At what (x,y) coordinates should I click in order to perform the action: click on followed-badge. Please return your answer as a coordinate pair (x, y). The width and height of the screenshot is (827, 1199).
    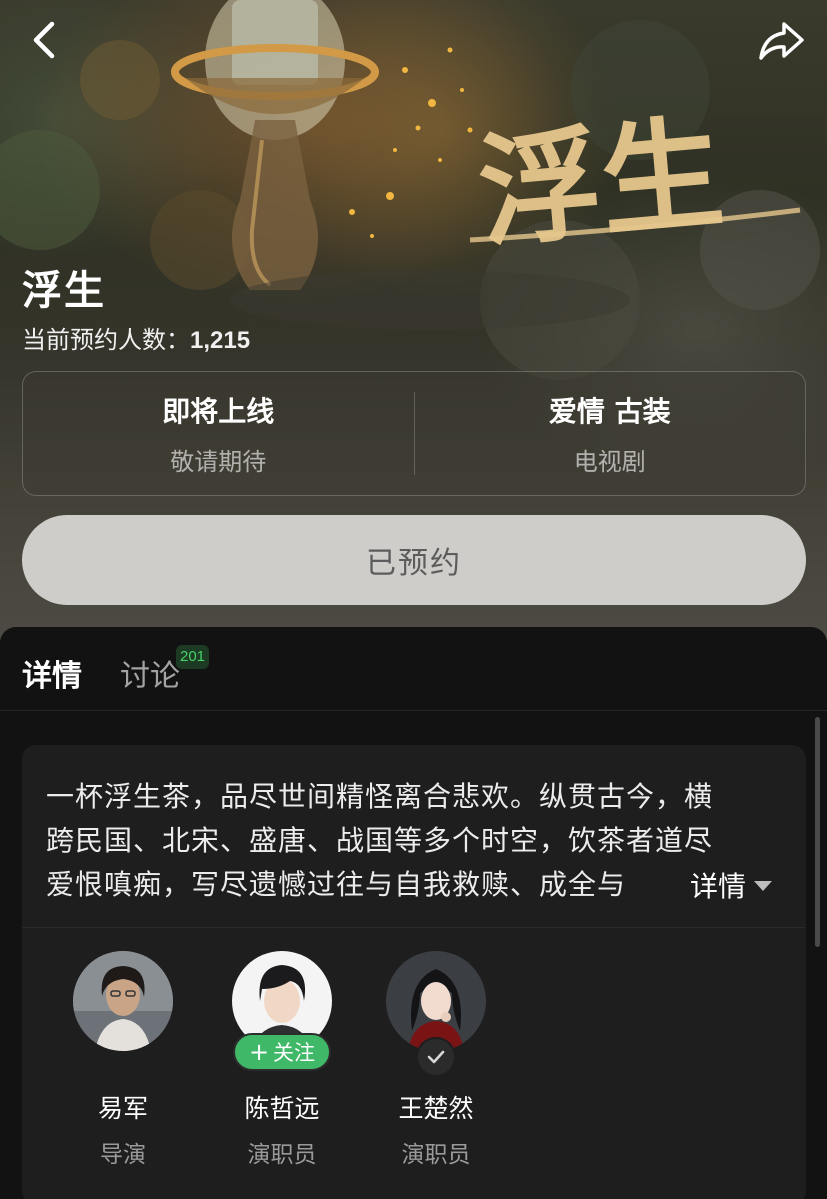
    Looking at the image, I should click on (436, 1057).